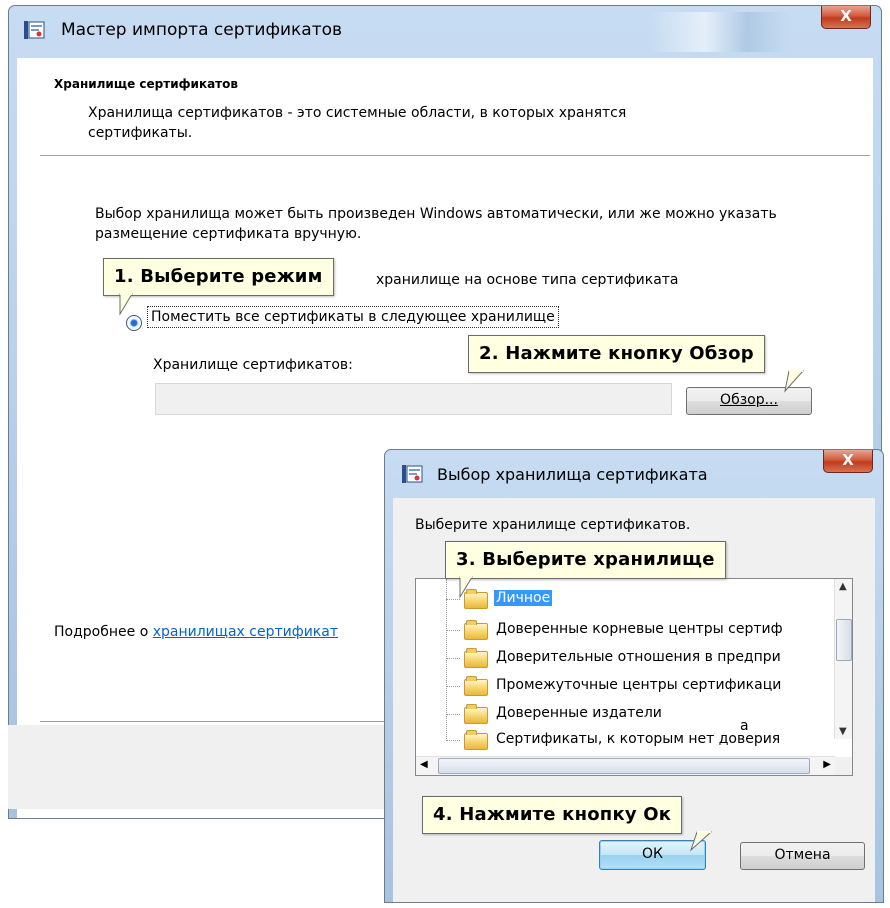 The height and width of the screenshot is (908, 890). Describe the element at coordinates (552, 814) in the screenshot. I see `callout-step-4-text: 4. Нажмите кнопку Ок` at that location.